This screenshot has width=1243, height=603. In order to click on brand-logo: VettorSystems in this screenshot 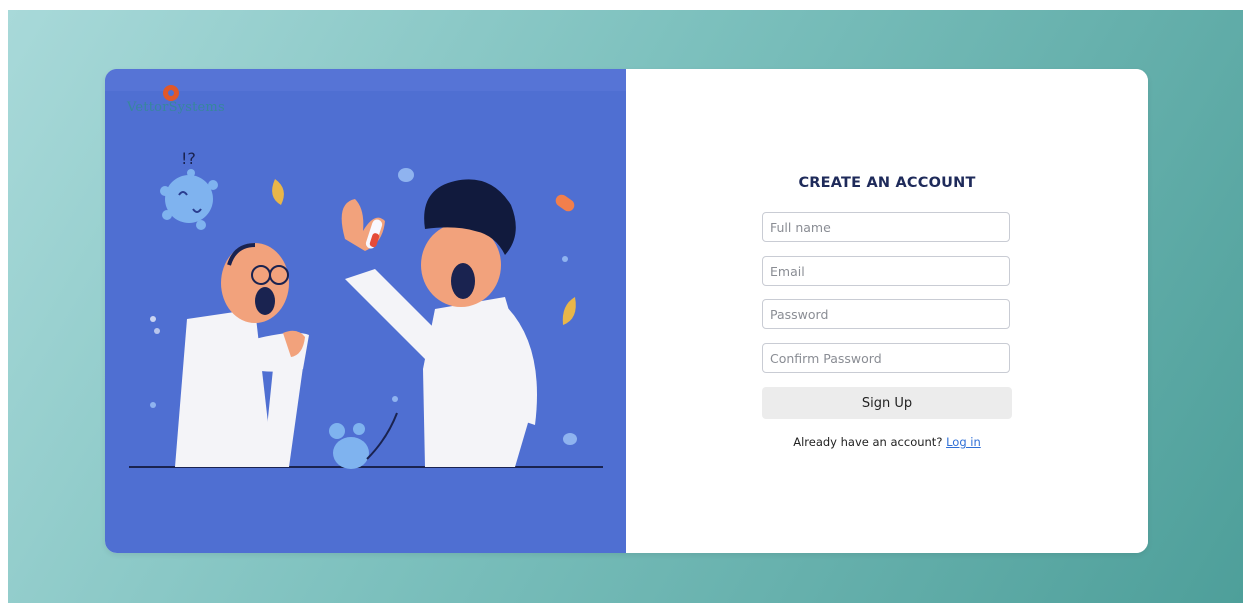, I will do `click(183, 101)`.